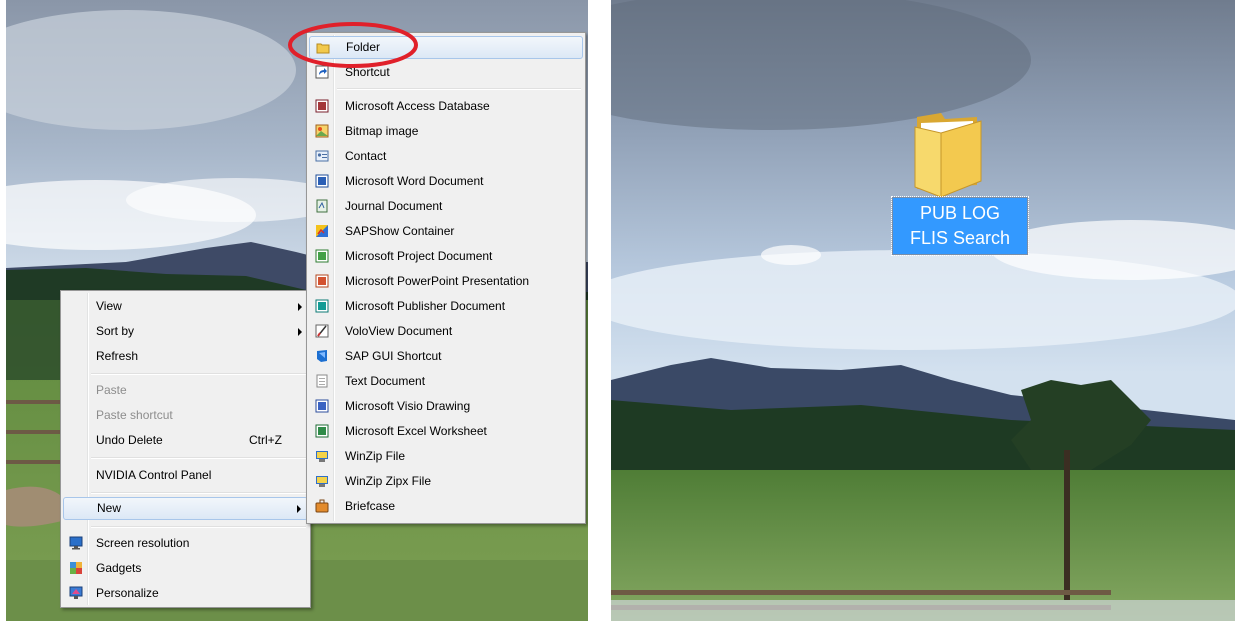 The height and width of the screenshot is (621, 1235). Describe the element at coordinates (949, 151) in the screenshot. I see `folder-icon` at that location.